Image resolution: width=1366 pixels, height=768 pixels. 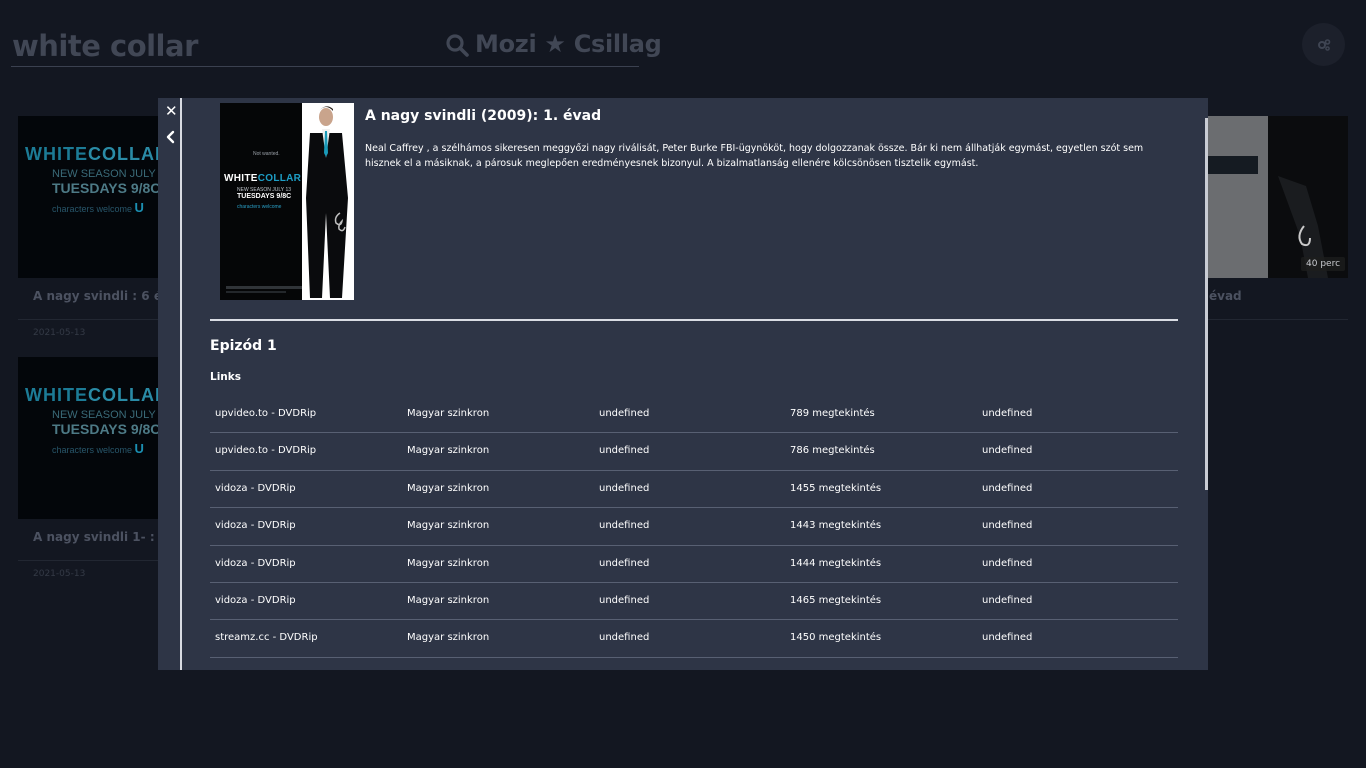 I want to click on close-icon: ✕, so click(x=171, y=111).